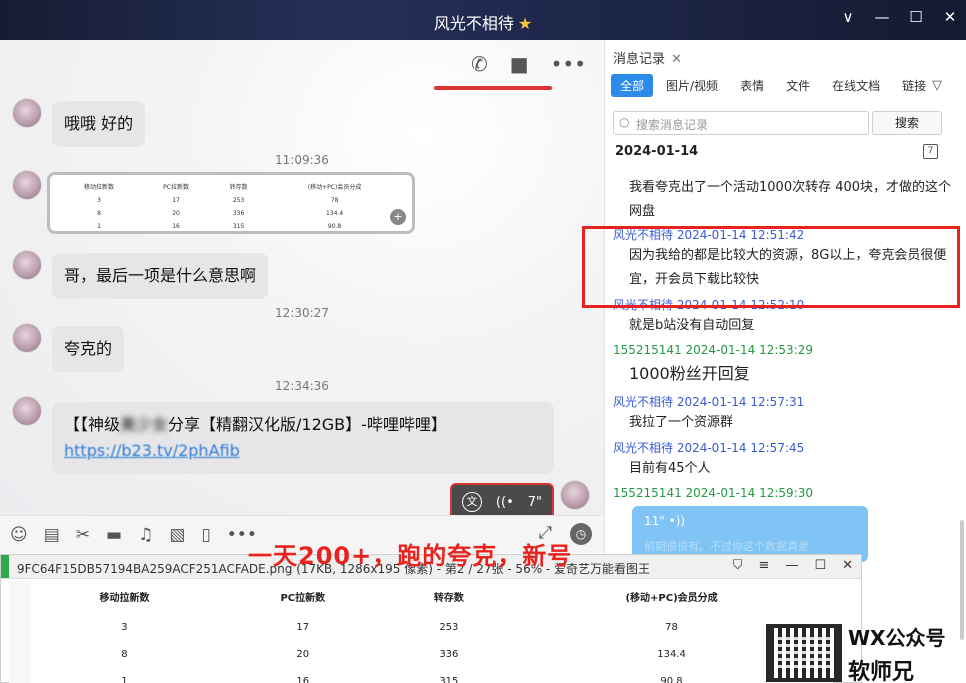 This screenshot has height=683, width=966. What do you see at coordinates (764, 565) in the screenshot?
I see `viewer-menu-icon: ≡` at bounding box center [764, 565].